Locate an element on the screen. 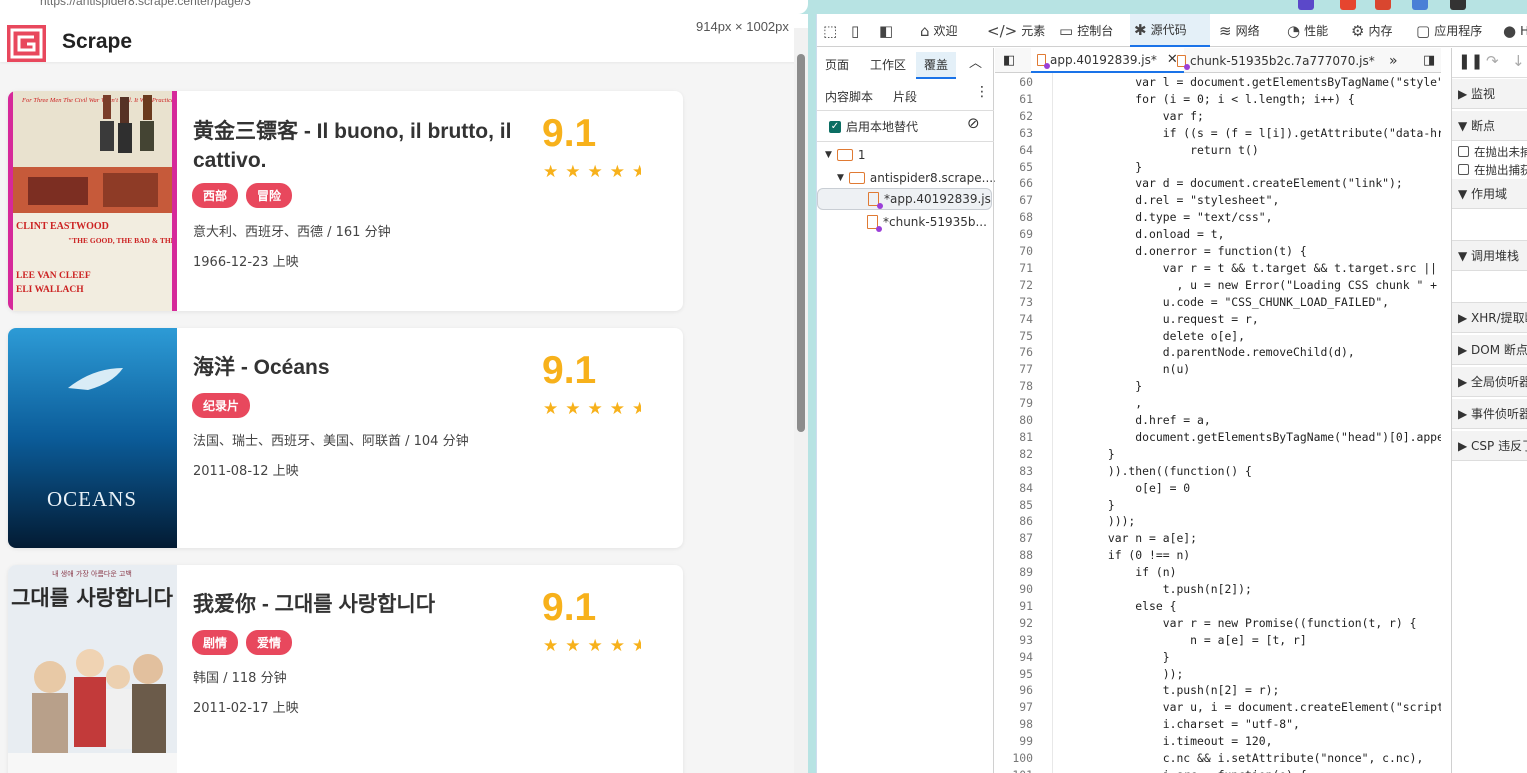 This screenshot has width=1527, height=773. tab-console: ▭ 控制台 is located at coordinates (1089, 30).